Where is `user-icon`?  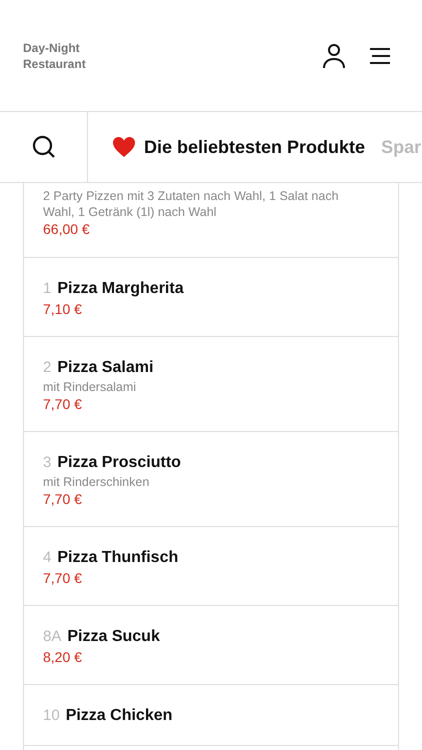 user-icon is located at coordinates (334, 55).